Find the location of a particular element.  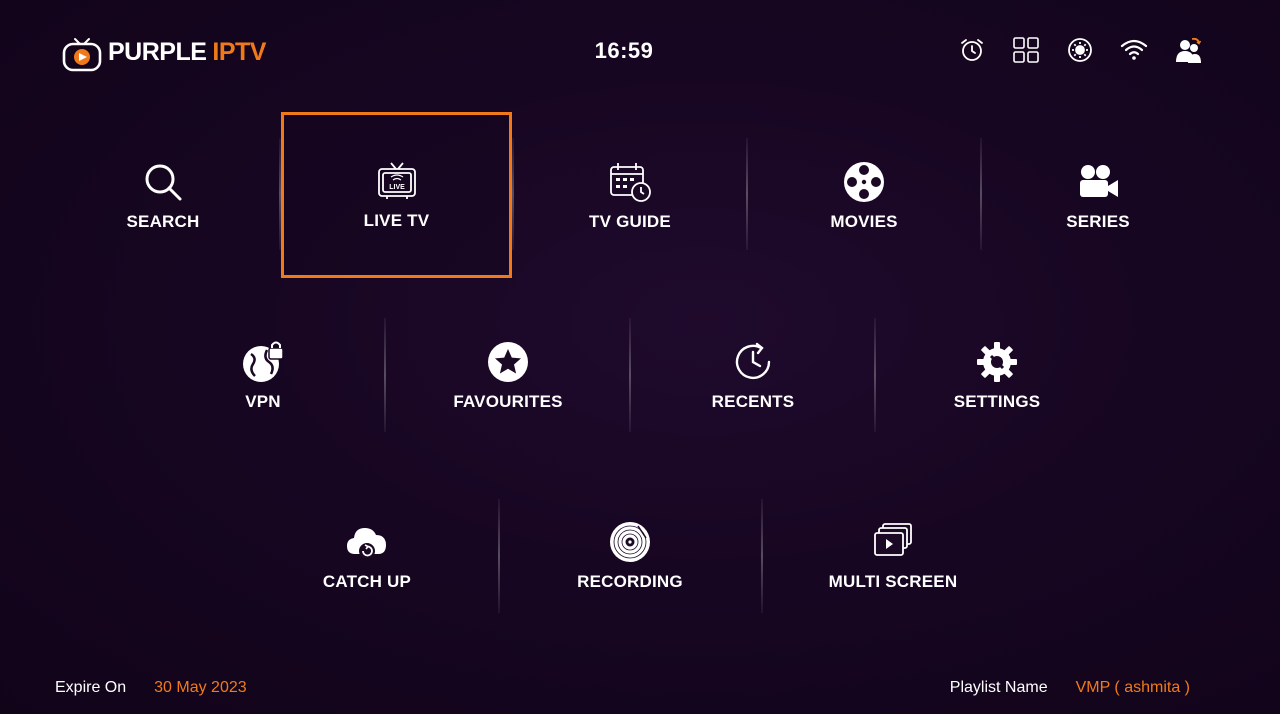

menu-favourites-label: FAVOURITES is located at coordinates (508, 401).